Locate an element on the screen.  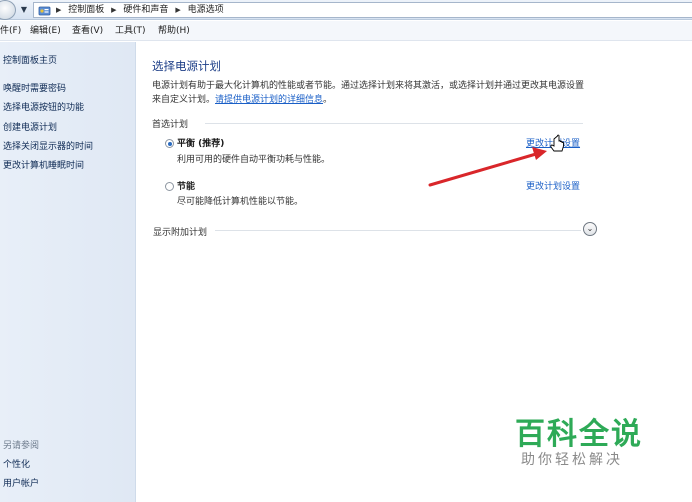
watermark: 百科全说 助你轻松解决 is located at coordinates (580, 433).